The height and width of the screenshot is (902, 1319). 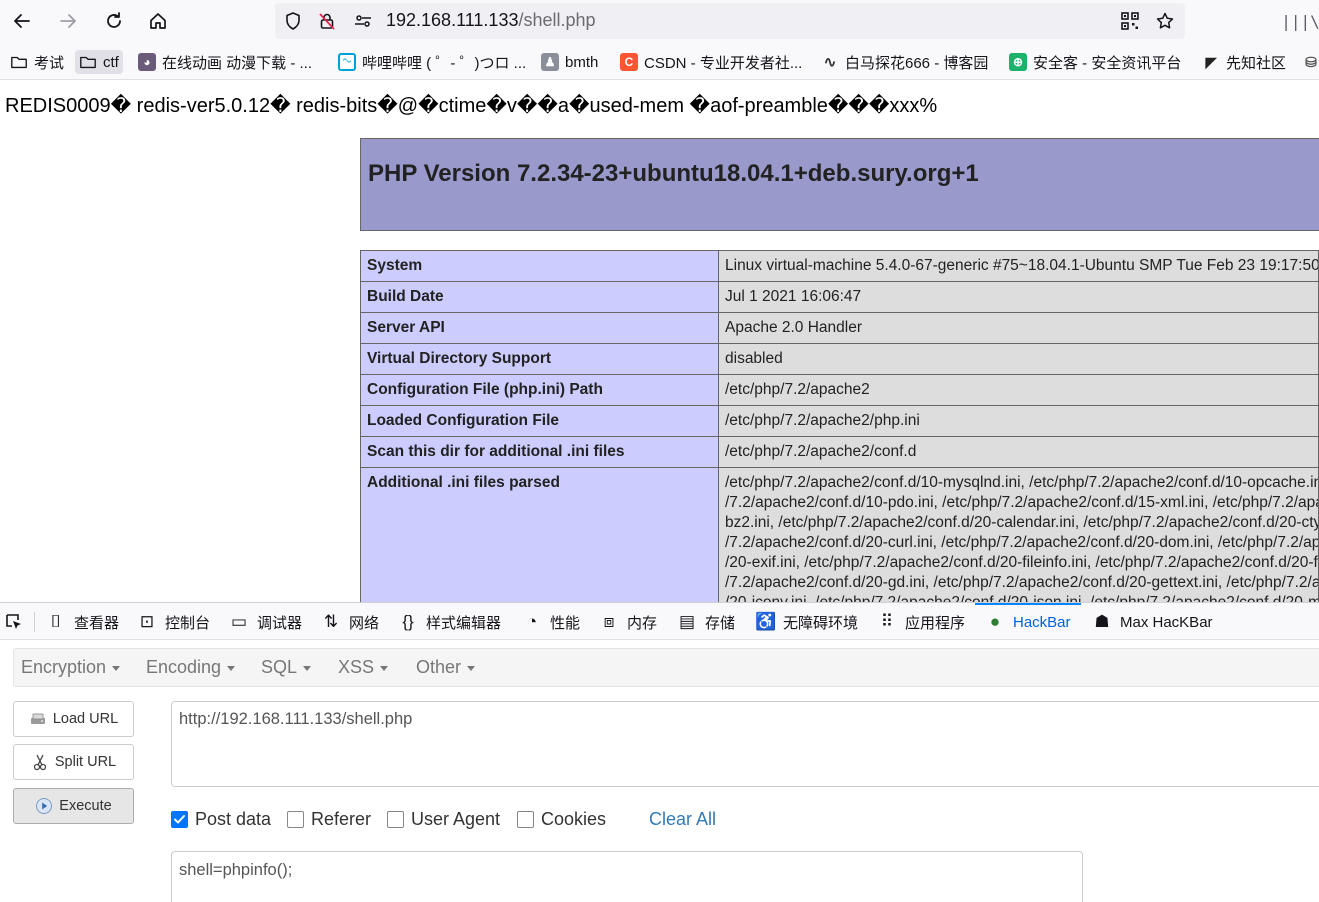 I want to click on cookies-checkbox: Cookies, so click(x=561, y=819).